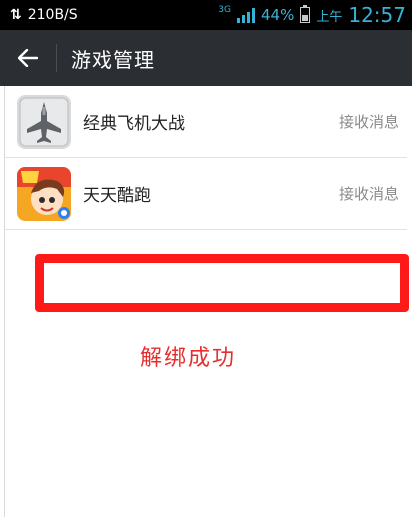 This screenshot has width=412, height=517. What do you see at coordinates (206, 15) in the screenshot?
I see `status-bar: ⇅ 210B/S 3G 44% 上午 12:57` at bounding box center [206, 15].